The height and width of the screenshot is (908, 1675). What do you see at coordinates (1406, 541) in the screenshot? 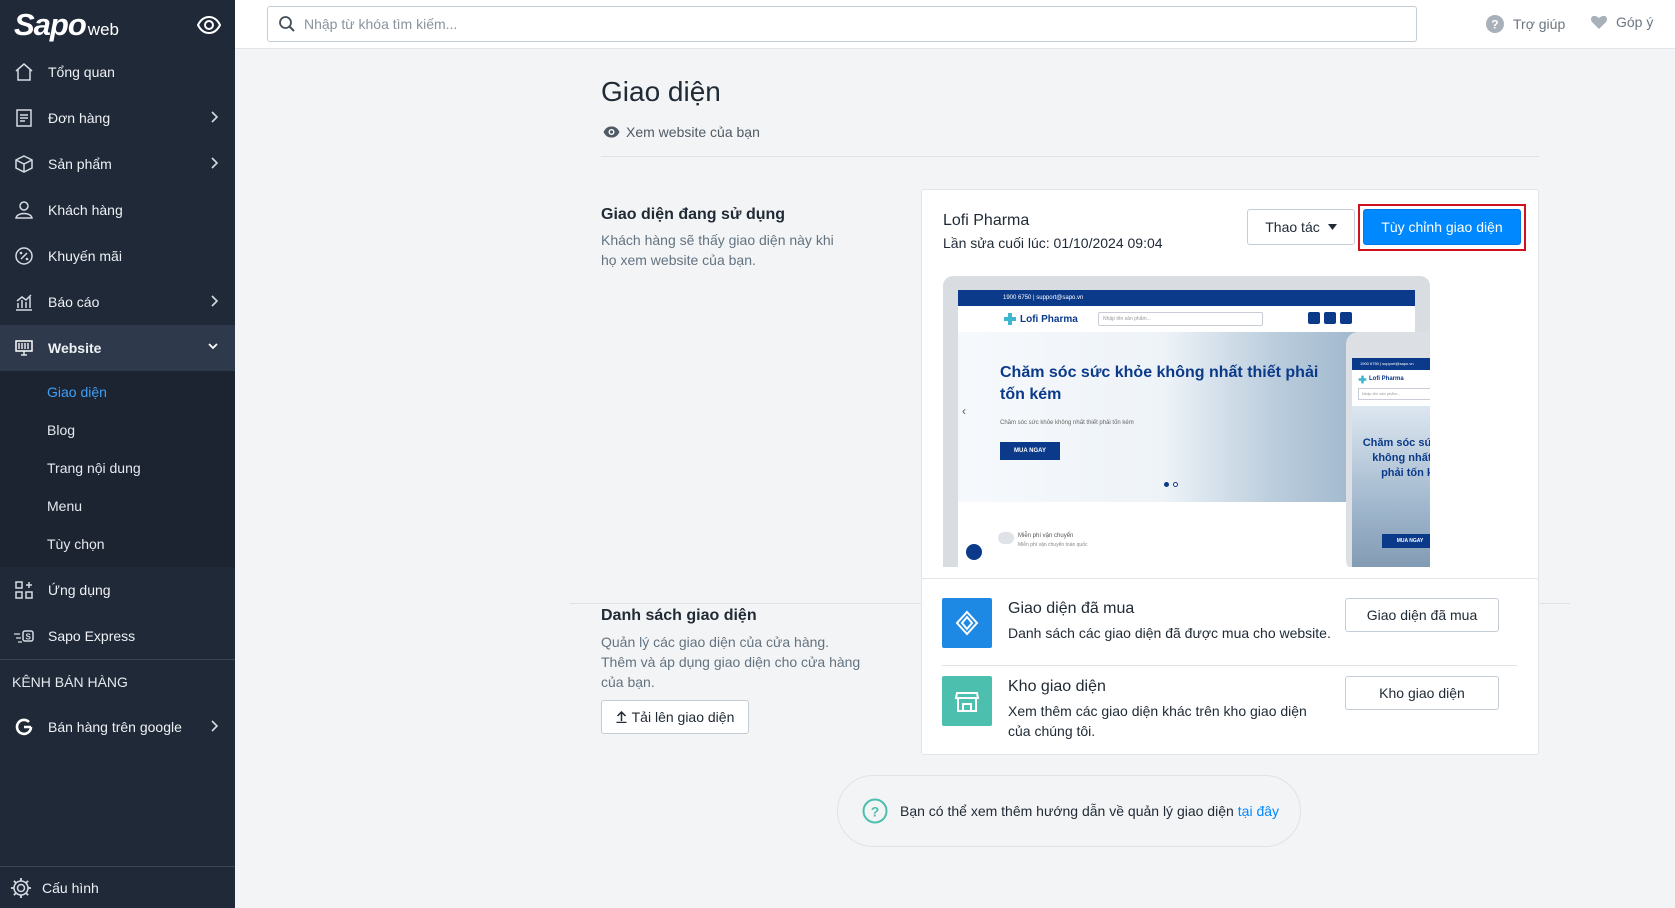
I see `phone-hero-button: MUA NGAY` at bounding box center [1406, 541].